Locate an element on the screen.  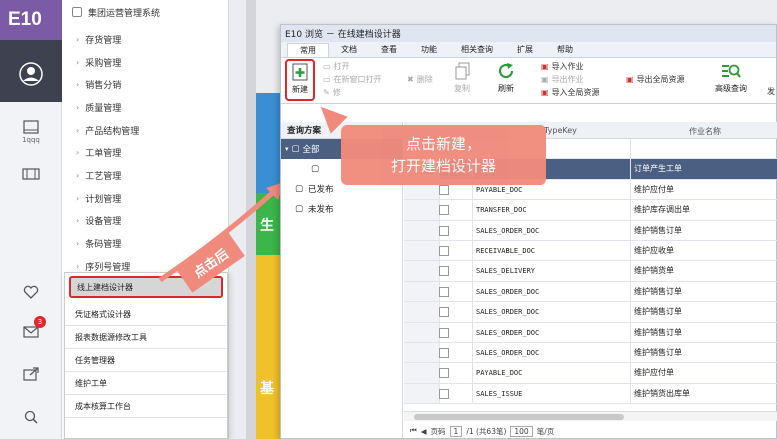
menu-item-label: 工艺管理 is located at coordinates (103, 176).